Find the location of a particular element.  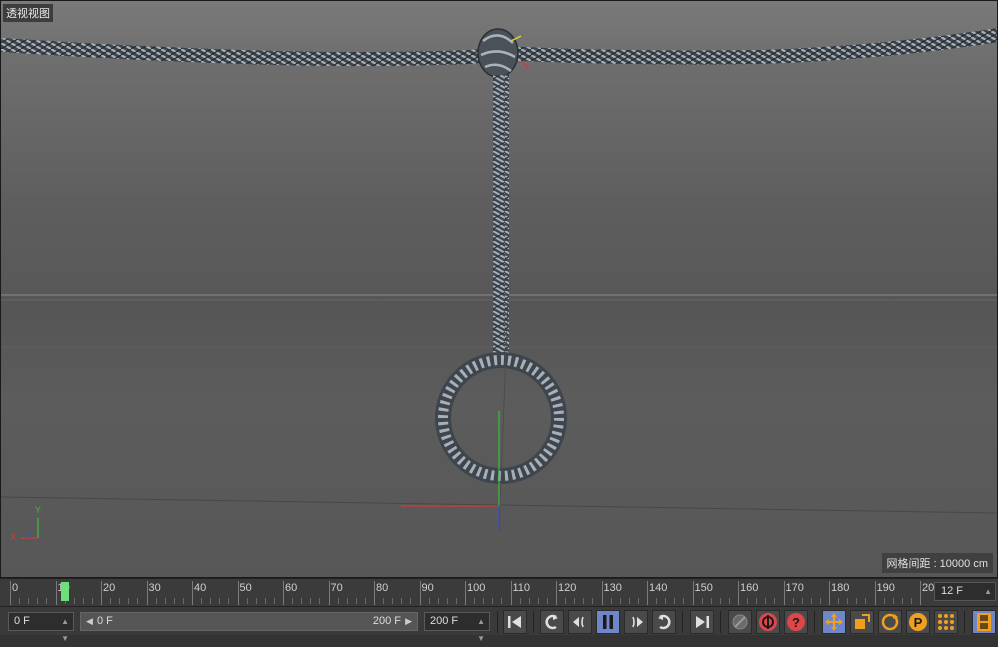

timeline-tick-label: 150 is located at coordinates (704, 588).